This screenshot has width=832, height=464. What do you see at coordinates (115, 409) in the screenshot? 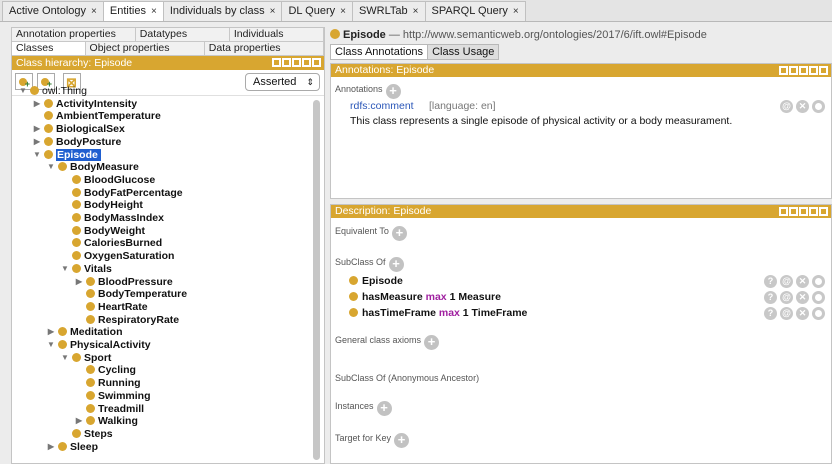
I see `tree-node: Treadmill` at bounding box center [115, 409].